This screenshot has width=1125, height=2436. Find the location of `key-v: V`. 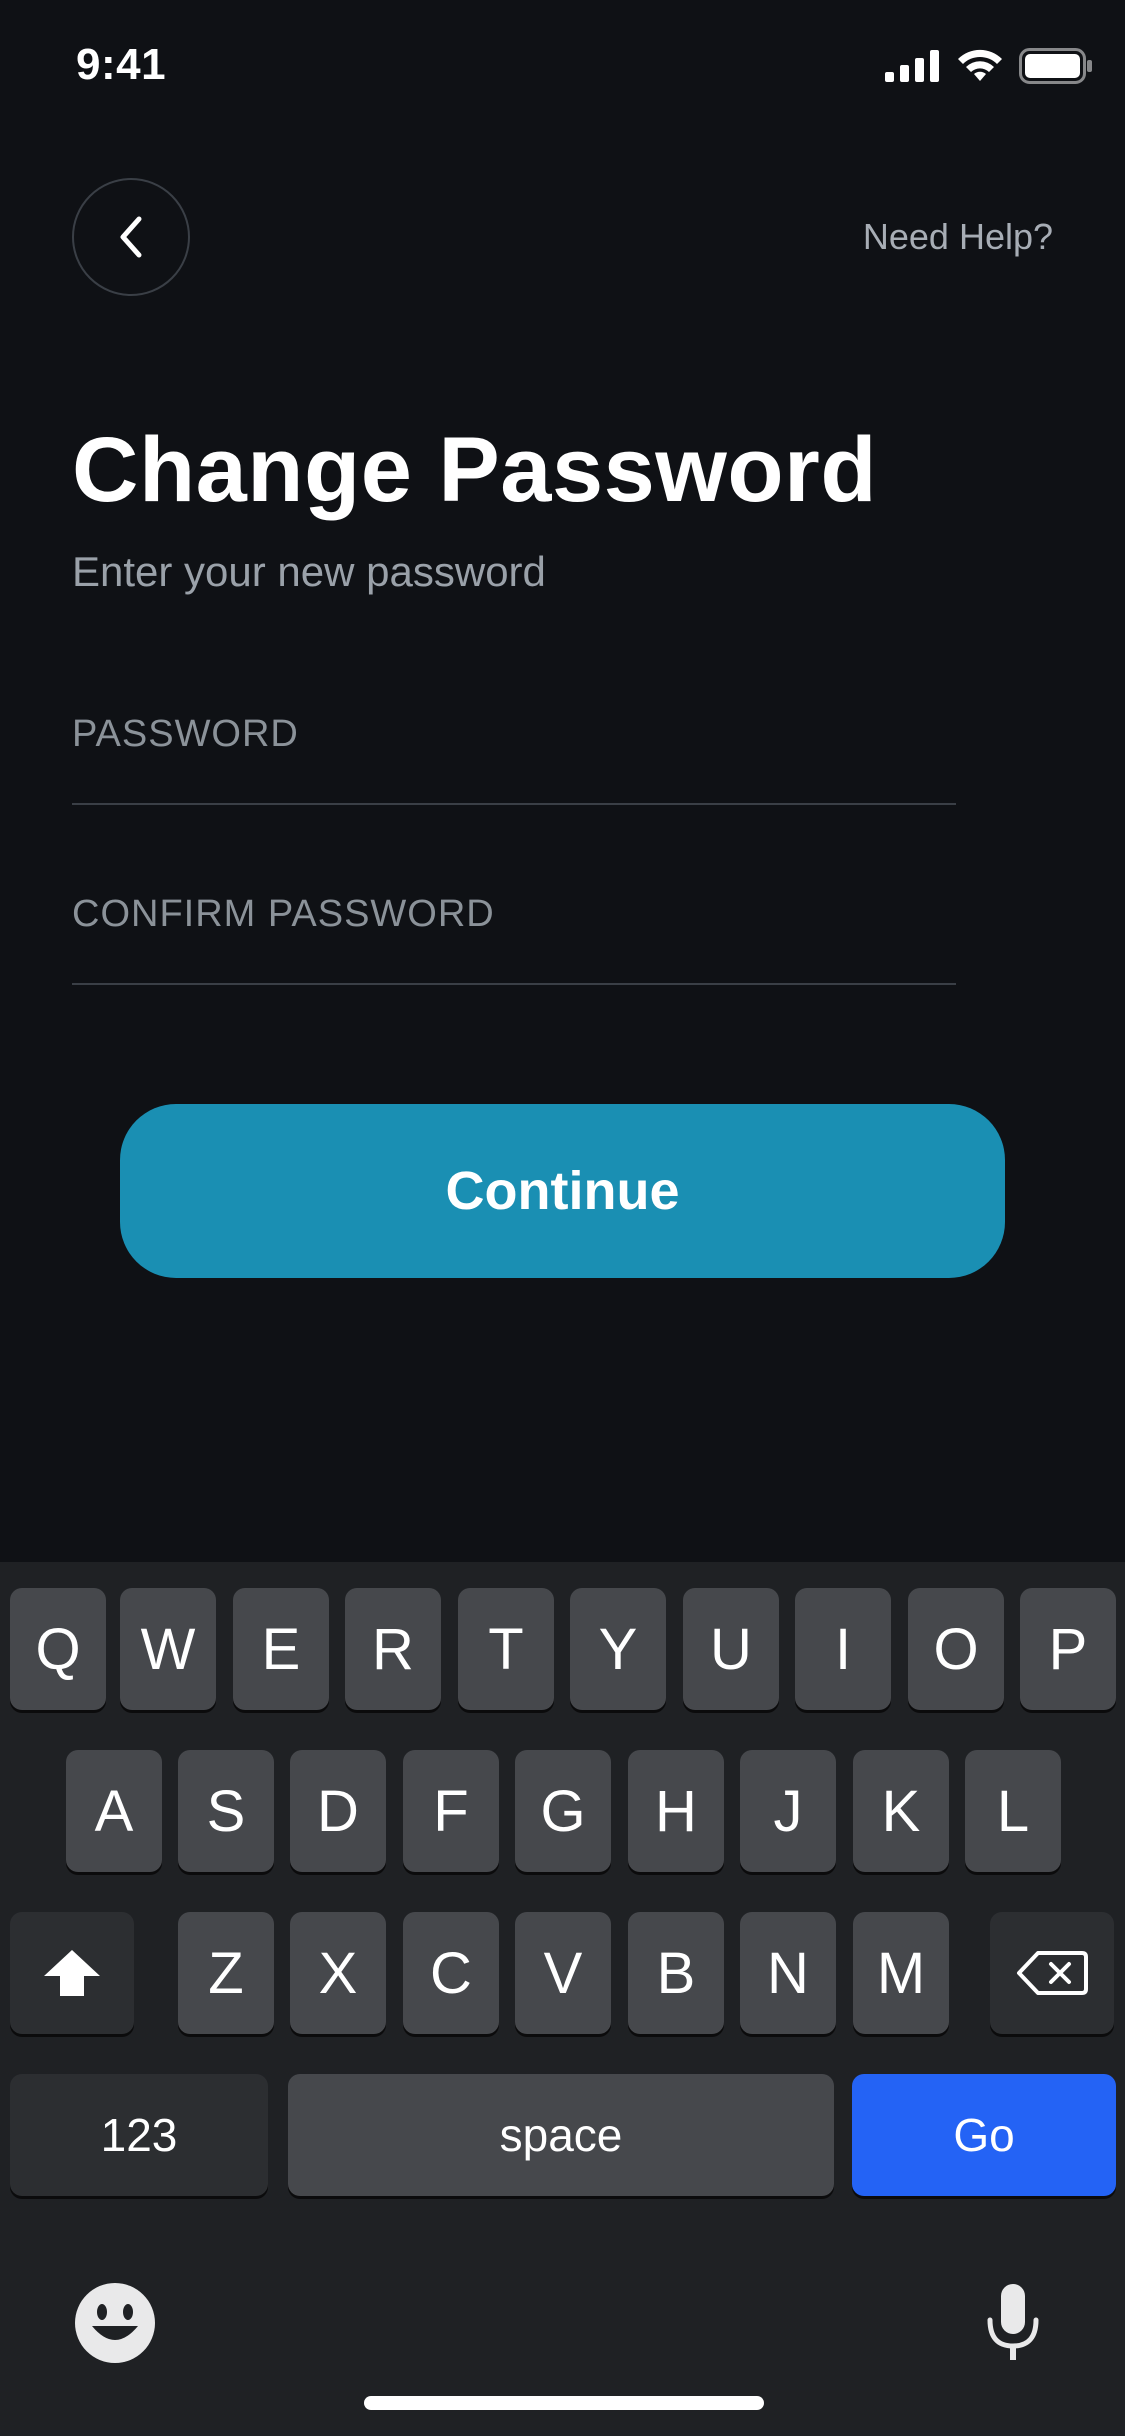

key-v: V is located at coordinates (563, 1973).